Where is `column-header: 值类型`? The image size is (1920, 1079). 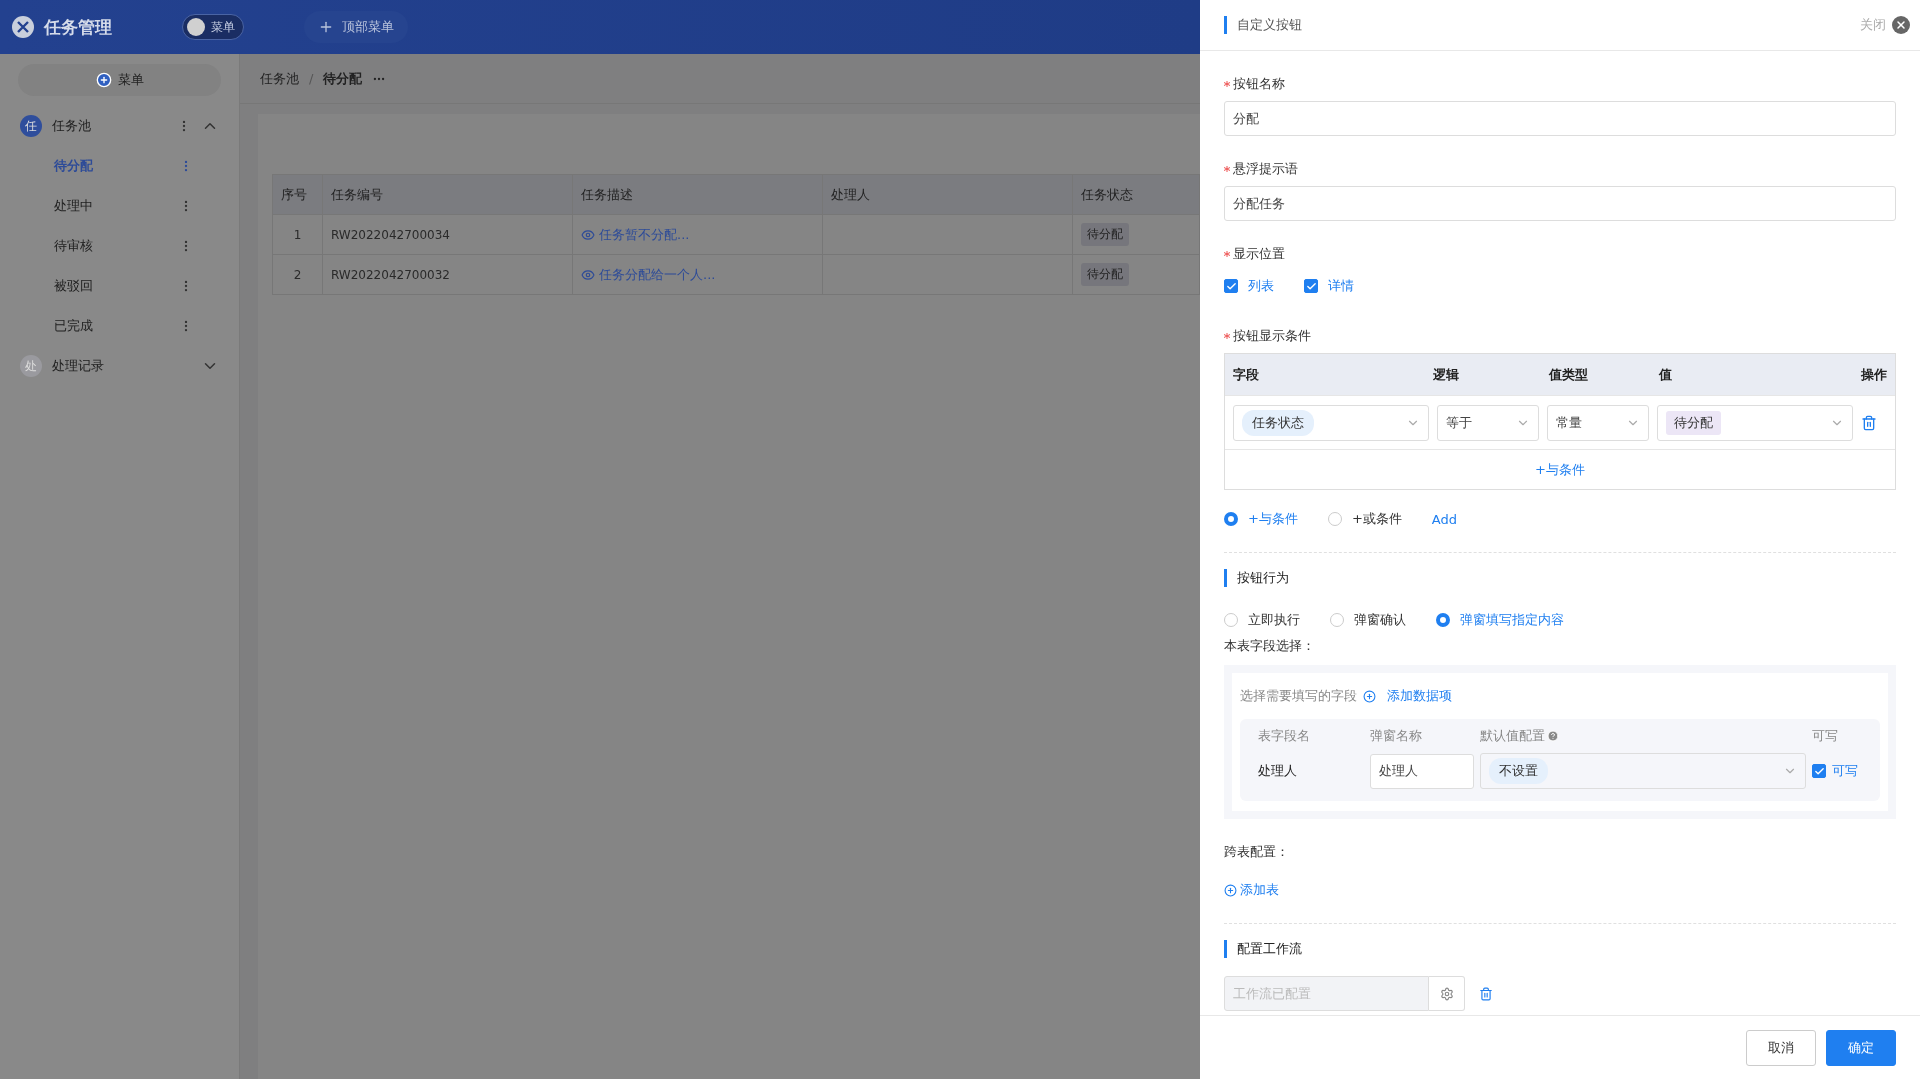
column-header: 值类型 is located at coordinates (1569, 374).